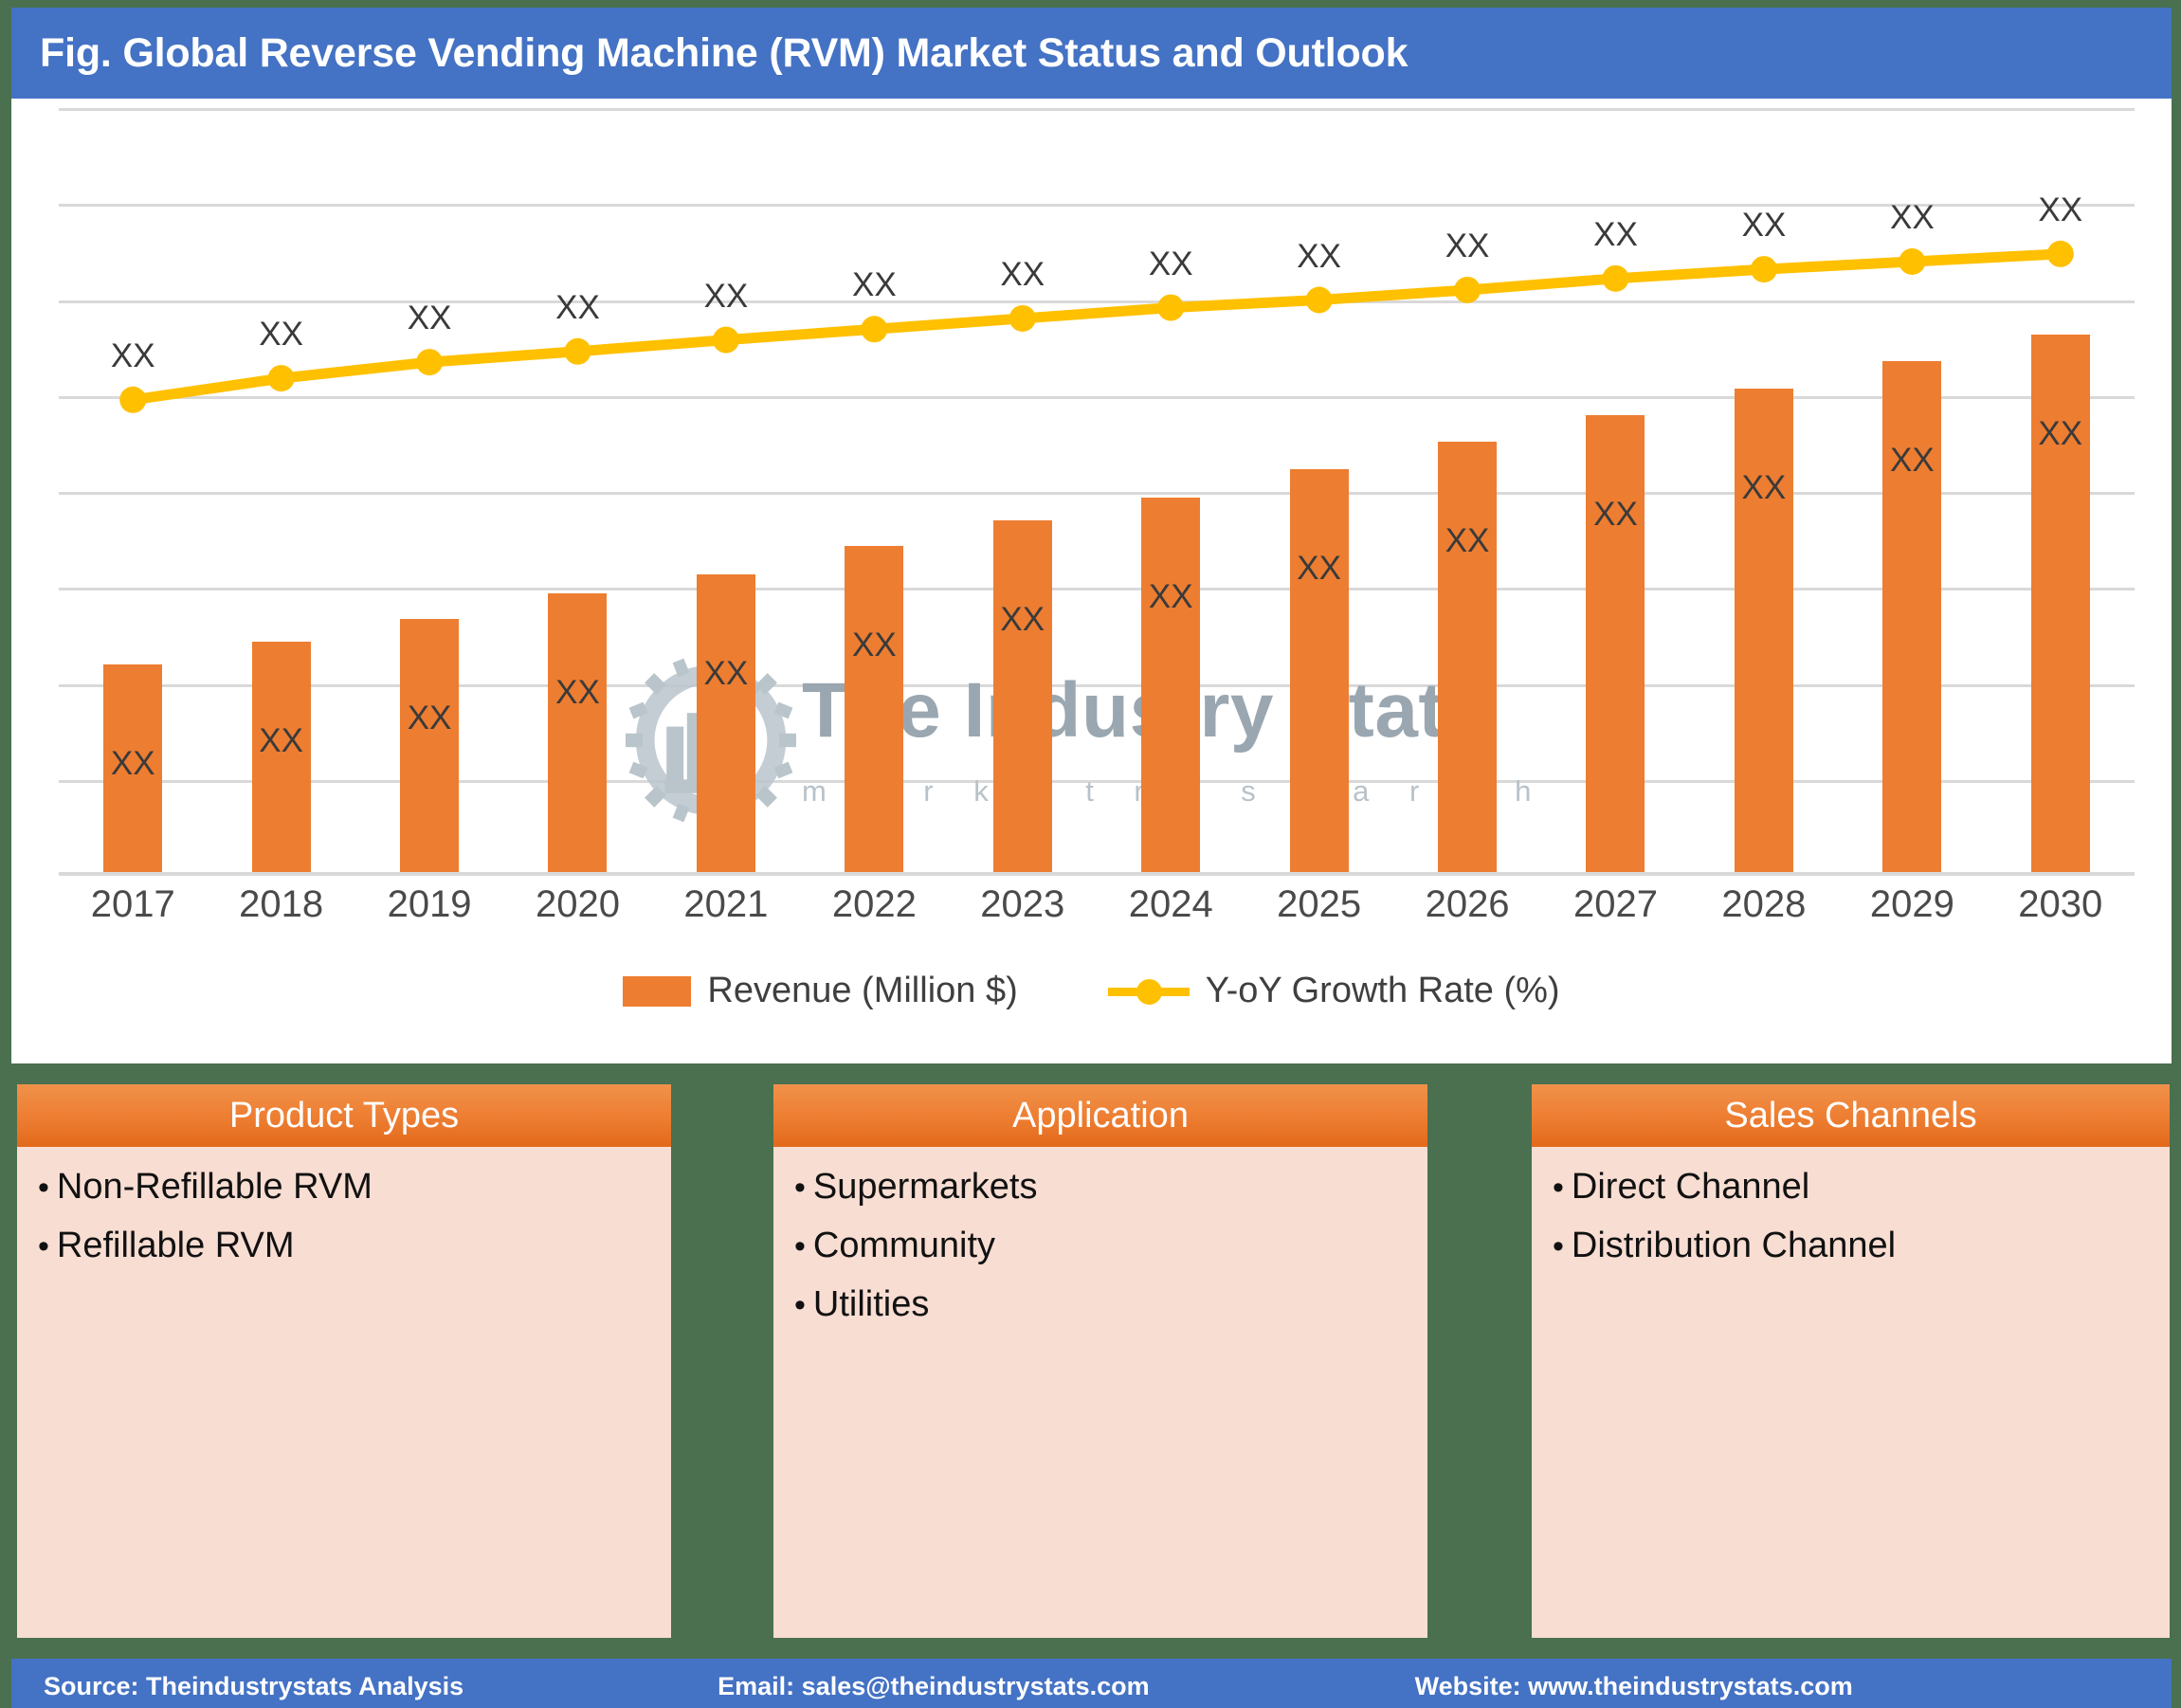 Image resolution: width=2181 pixels, height=1708 pixels. What do you see at coordinates (1615, 904) in the screenshot?
I see `x-axis-tick-label: 2027` at bounding box center [1615, 904].